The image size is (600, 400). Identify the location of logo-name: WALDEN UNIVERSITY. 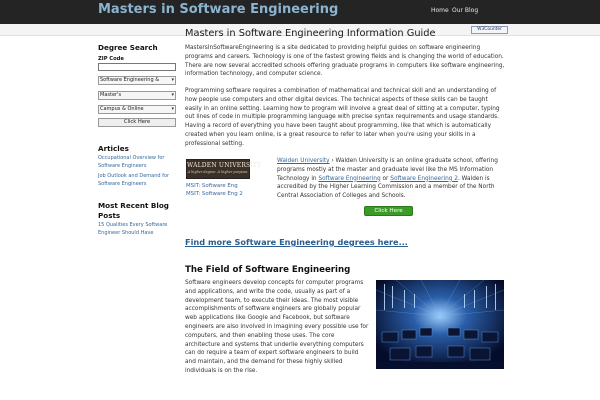
(224, 165).